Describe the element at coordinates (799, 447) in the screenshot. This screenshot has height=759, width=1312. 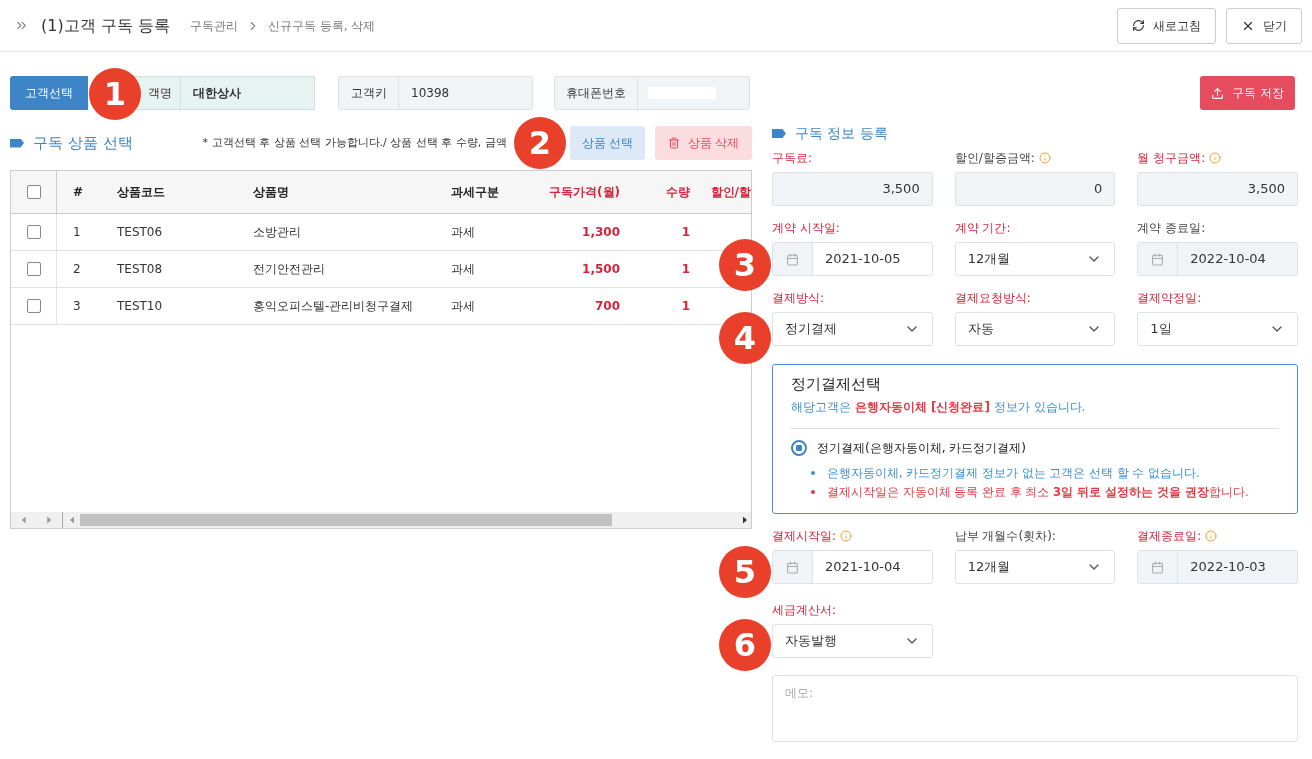
I see `radio-button` at that location.